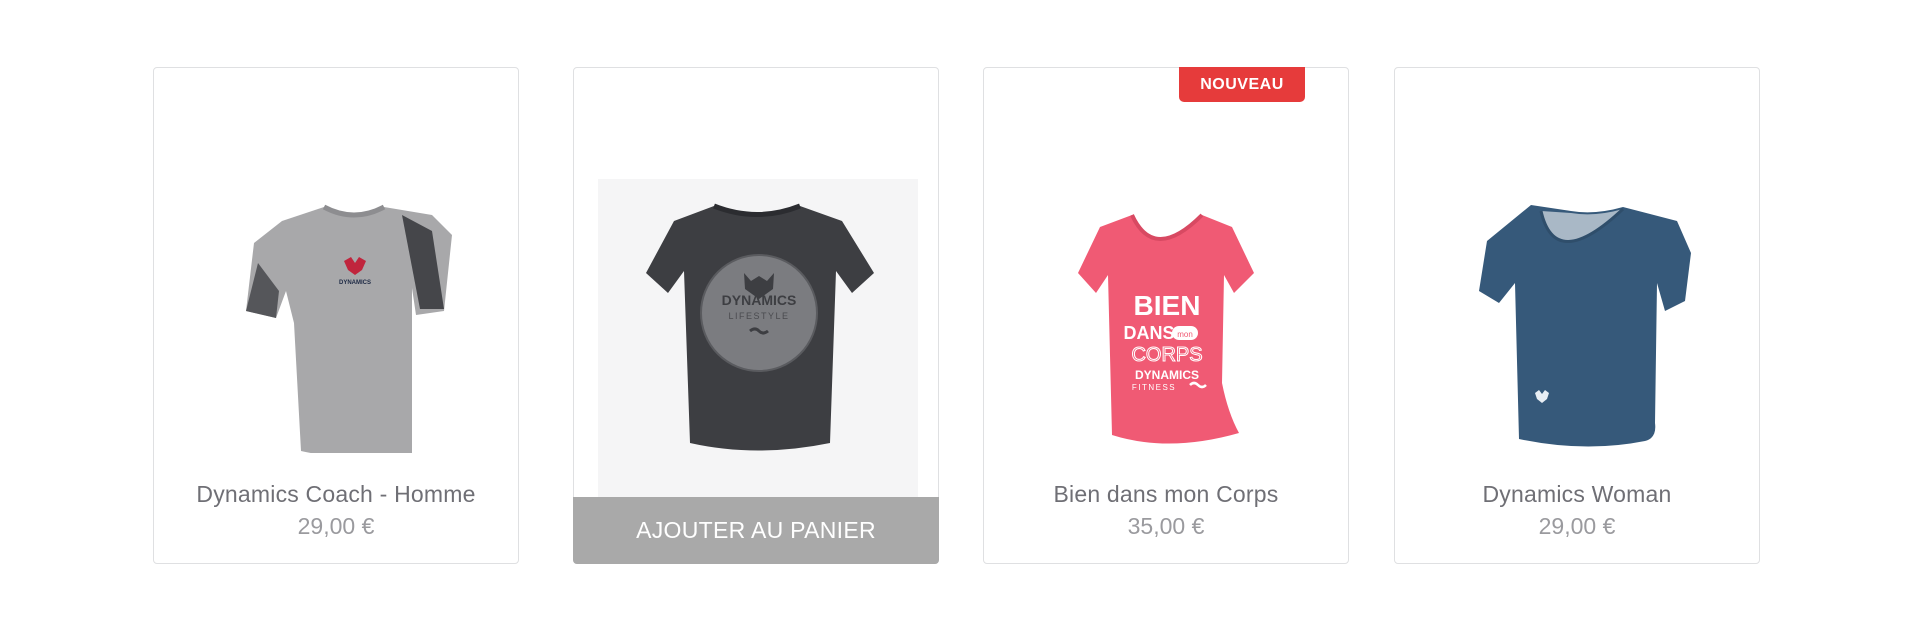  Describe the element at coordinates (1577, 494) in the screenshot. I see `product-name: Dynamics Woman` at that location.